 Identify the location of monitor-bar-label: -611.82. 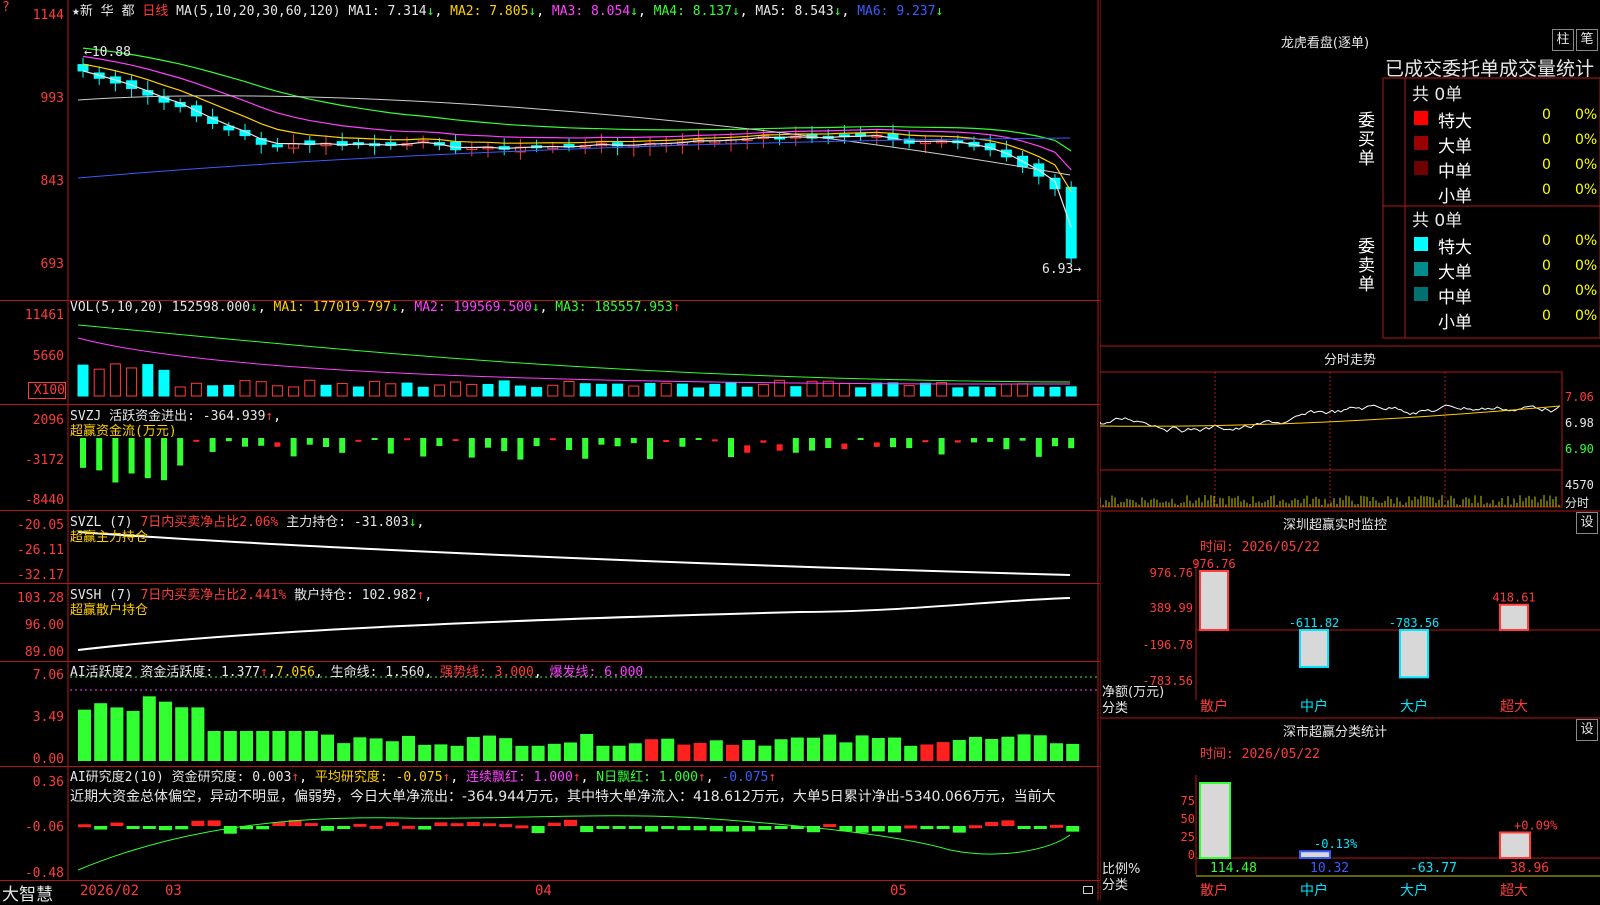
(1314, 623).